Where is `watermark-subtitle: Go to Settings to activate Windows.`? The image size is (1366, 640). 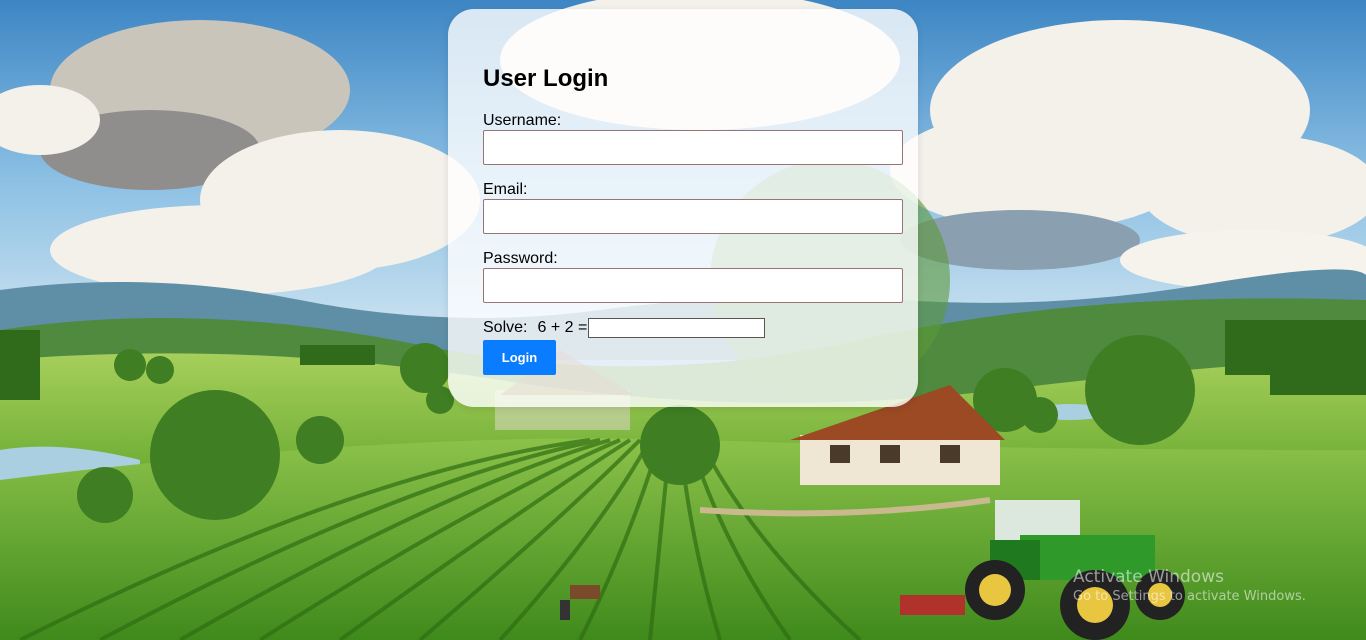 watermark-subtitle: Go to Settings to activate Windows. is located at coordinates (1189, 596).